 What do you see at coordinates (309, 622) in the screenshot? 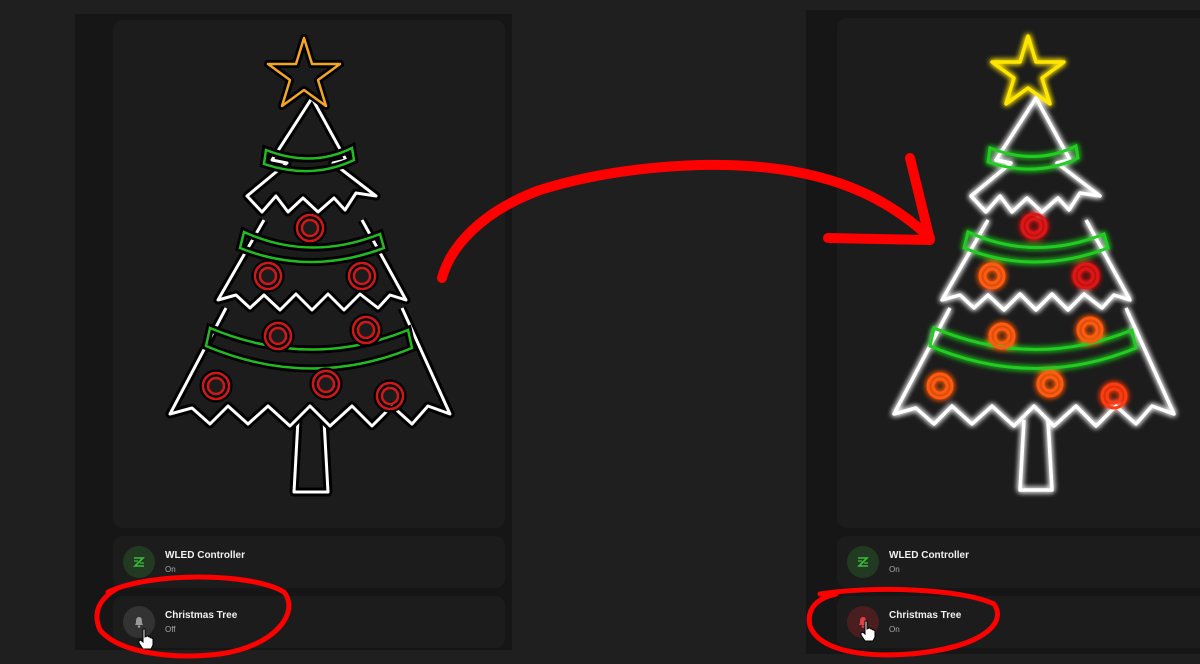
I see `left-christmas-tree-tile: Christmas Tree Off` at bounding box center [309, 622].